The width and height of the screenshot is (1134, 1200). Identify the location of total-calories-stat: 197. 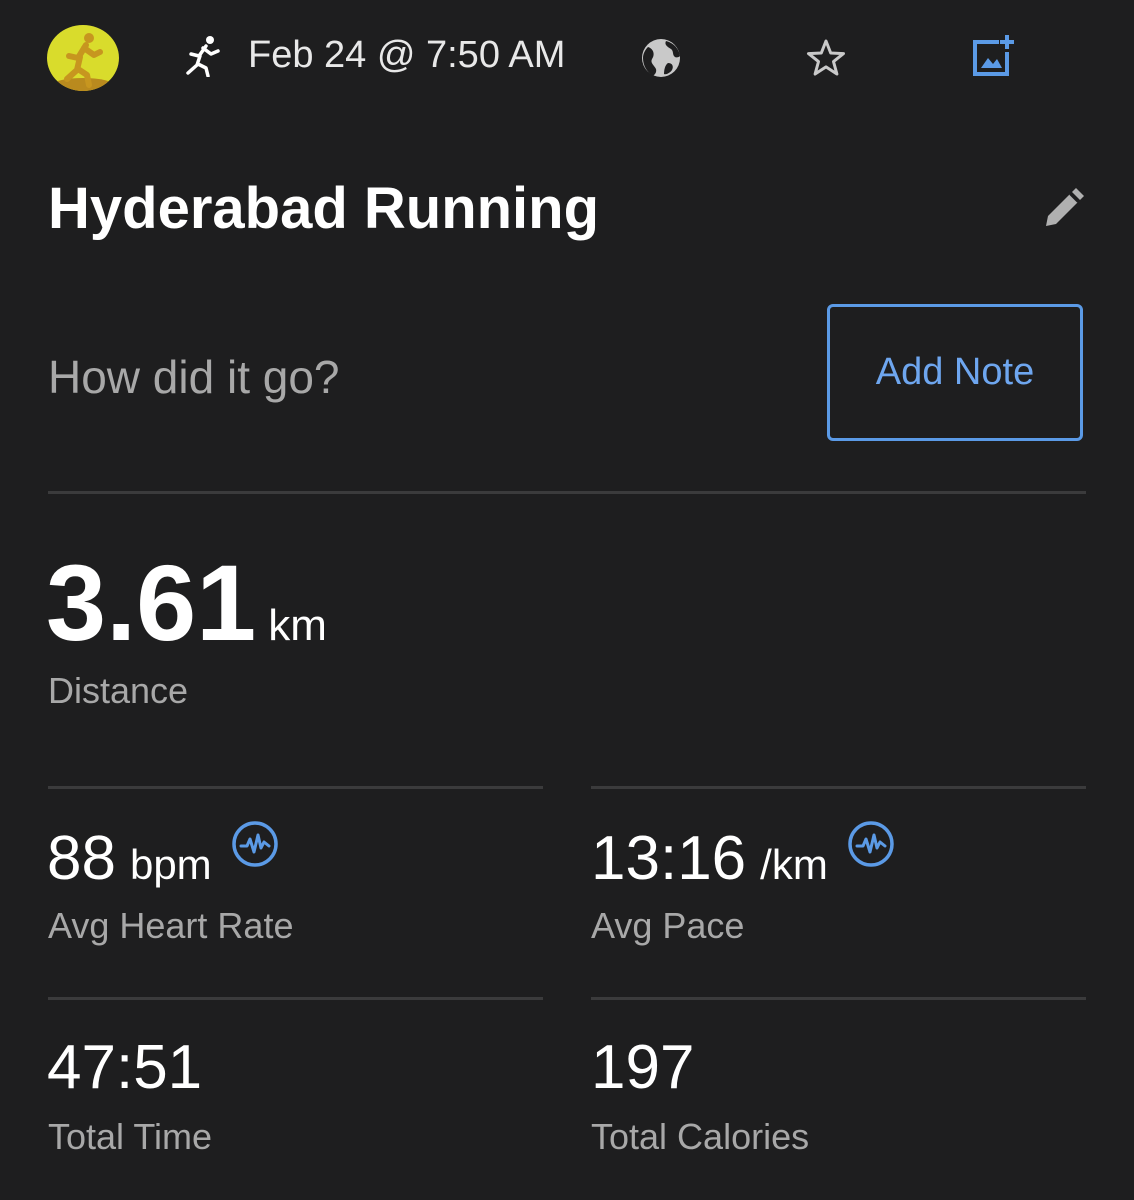
(642, 1067).